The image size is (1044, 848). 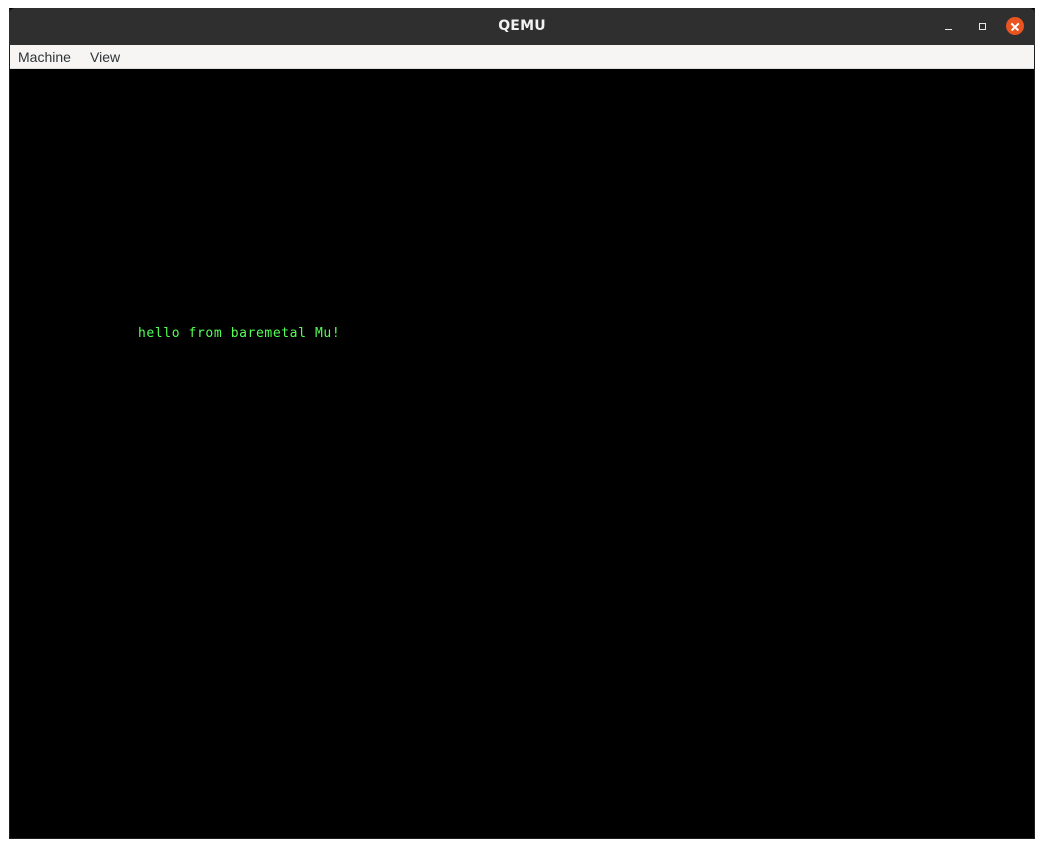 I want to click on maximize-icon, so click(x=982, y=26).